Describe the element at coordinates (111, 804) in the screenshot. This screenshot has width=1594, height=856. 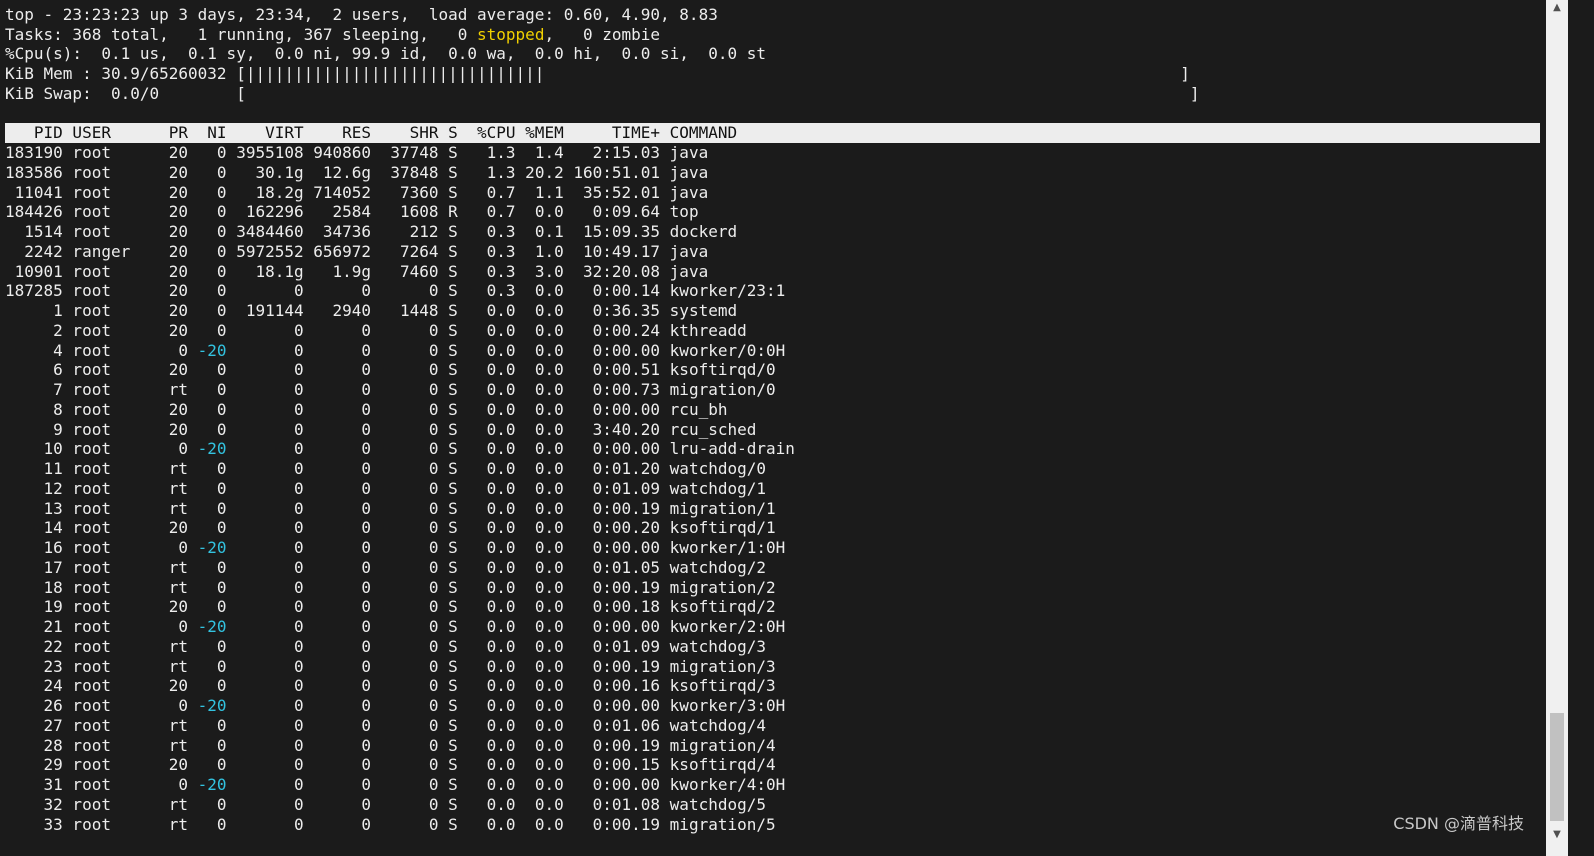
I see `row-lead: 32 root rt` at that location.